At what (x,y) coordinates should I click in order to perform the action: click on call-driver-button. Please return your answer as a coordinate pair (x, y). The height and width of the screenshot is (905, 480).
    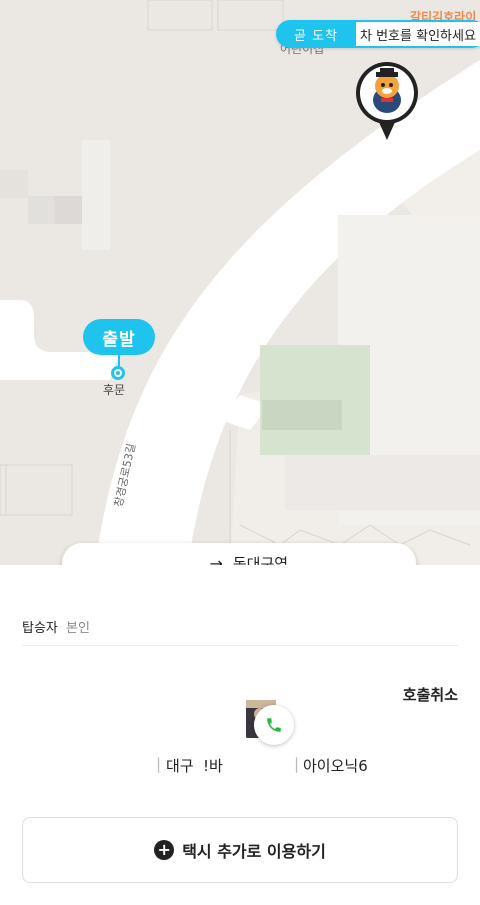
    Looking at the image, I should click on (274, 725).